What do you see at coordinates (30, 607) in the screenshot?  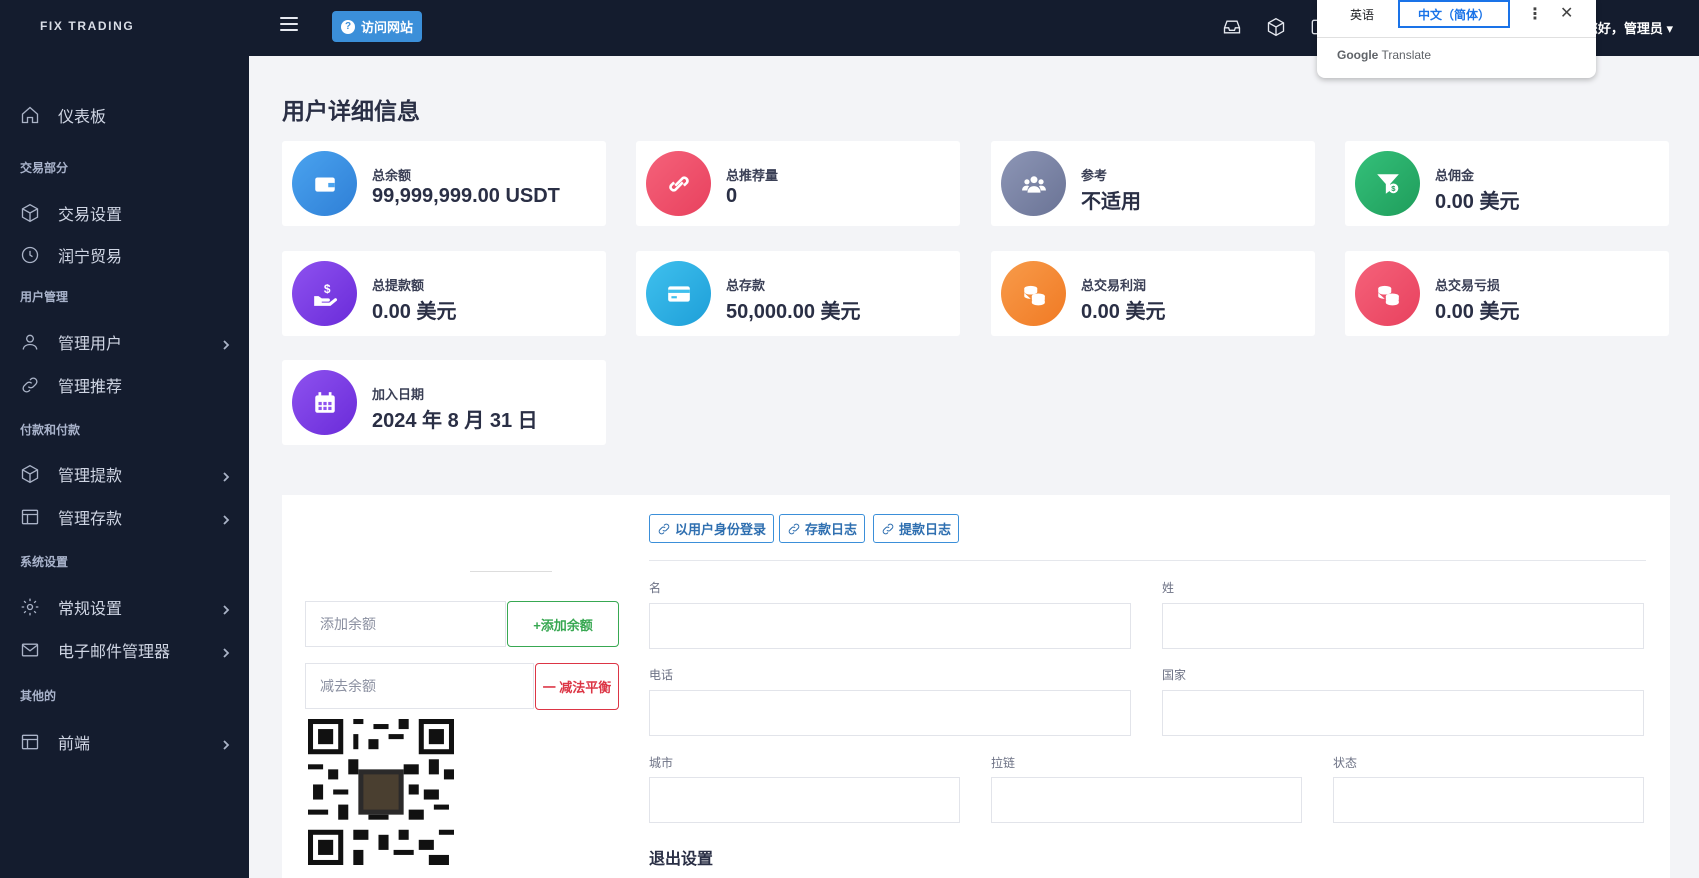 I see `gear-icon` at bounding box center [30, 607].